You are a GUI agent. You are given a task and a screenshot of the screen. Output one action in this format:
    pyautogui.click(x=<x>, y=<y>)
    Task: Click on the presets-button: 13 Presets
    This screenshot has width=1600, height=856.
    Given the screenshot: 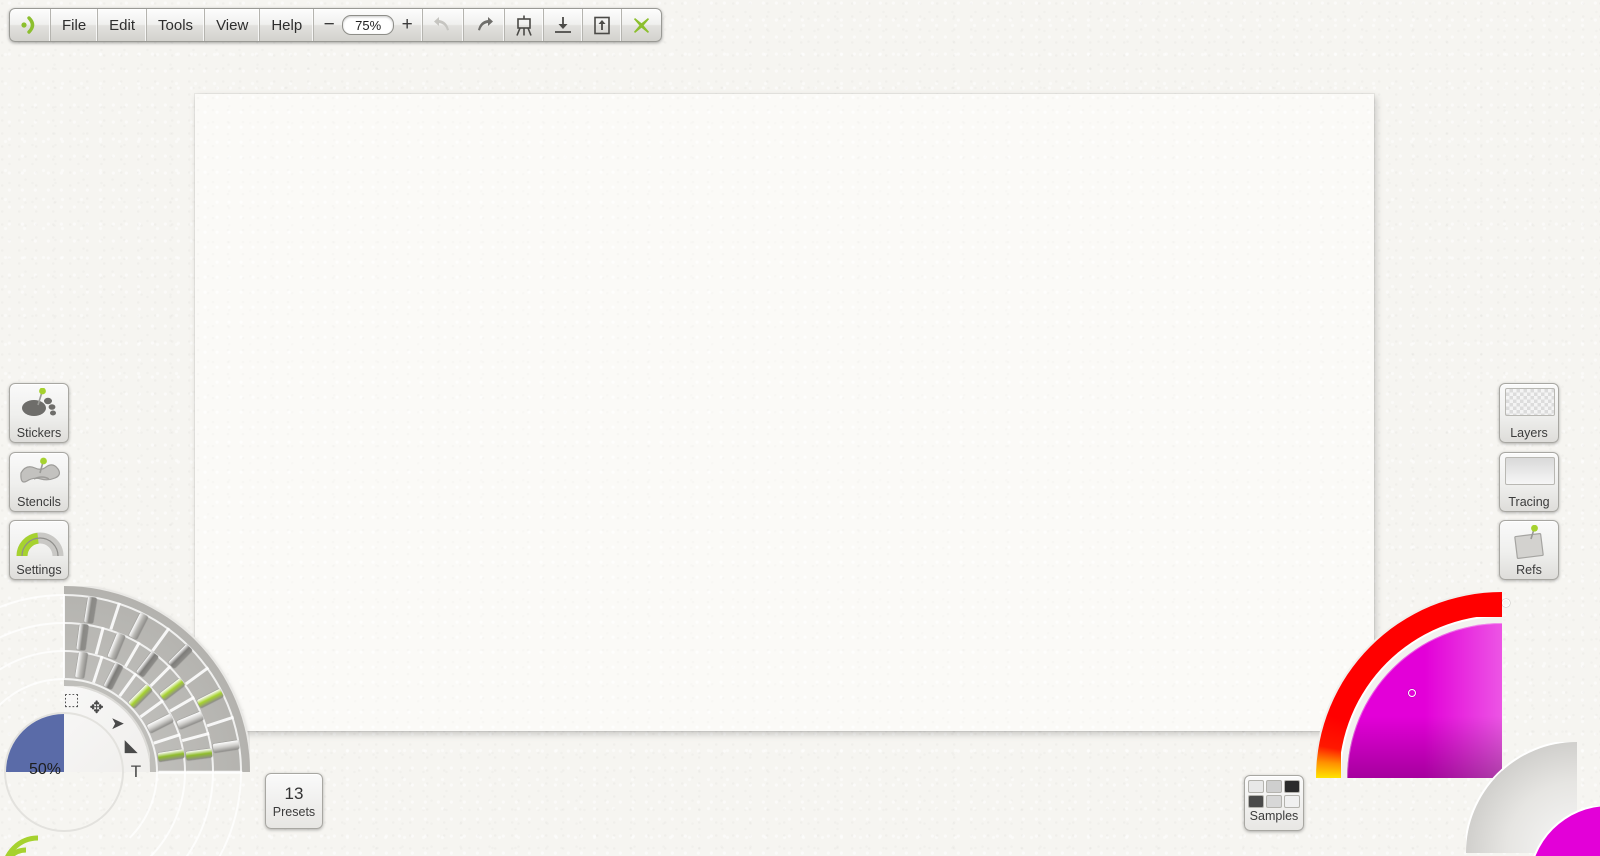 What is the action you would take?
    pyautogui.click(x=294, y=801)
    